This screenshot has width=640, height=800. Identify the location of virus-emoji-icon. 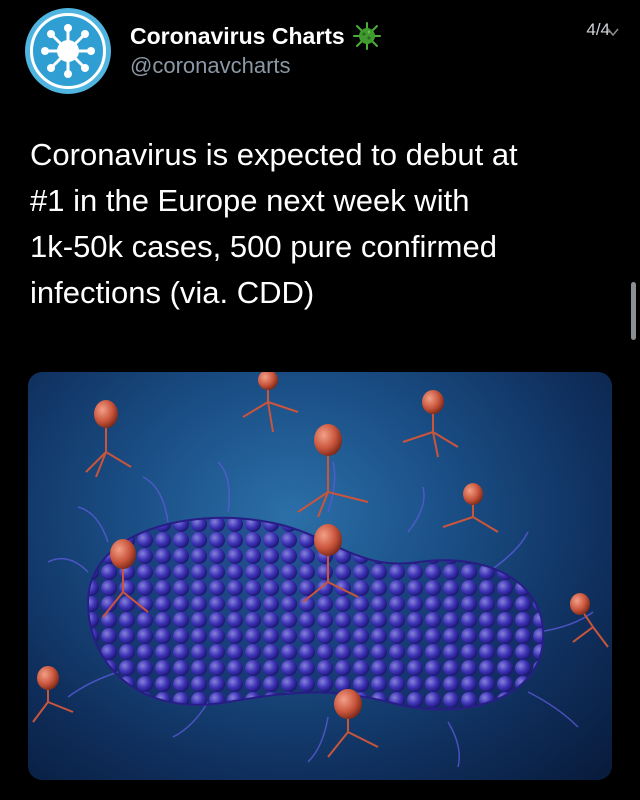
(366, 36).